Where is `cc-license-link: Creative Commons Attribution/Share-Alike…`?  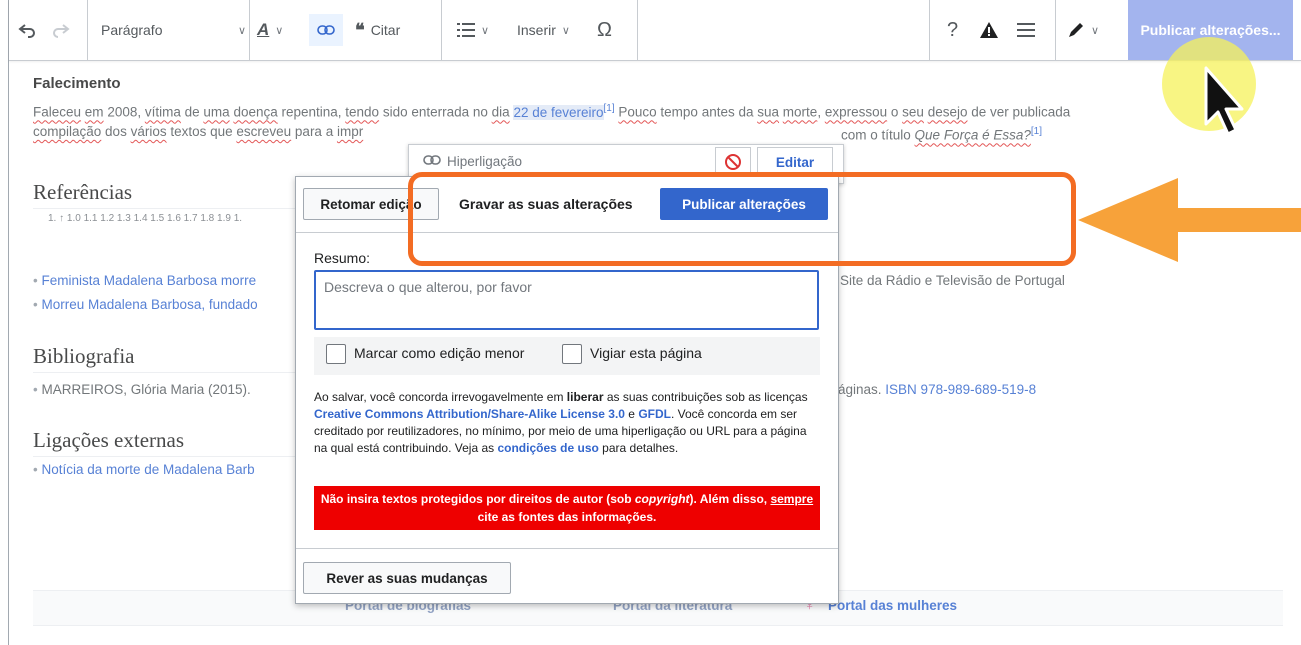
cc-license-link: Creative Commons Attribution/Share-Alike… is located at coordinates (469, 414).